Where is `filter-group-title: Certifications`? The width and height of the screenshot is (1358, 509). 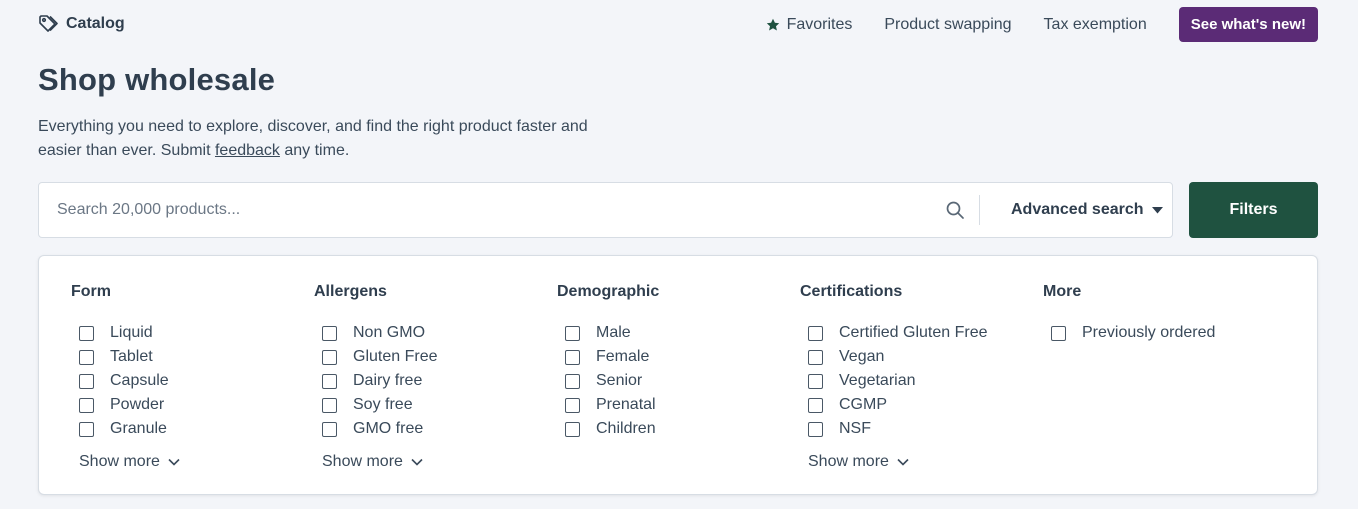 filter-group-title: Certifications is located at coordinates (851, 291).